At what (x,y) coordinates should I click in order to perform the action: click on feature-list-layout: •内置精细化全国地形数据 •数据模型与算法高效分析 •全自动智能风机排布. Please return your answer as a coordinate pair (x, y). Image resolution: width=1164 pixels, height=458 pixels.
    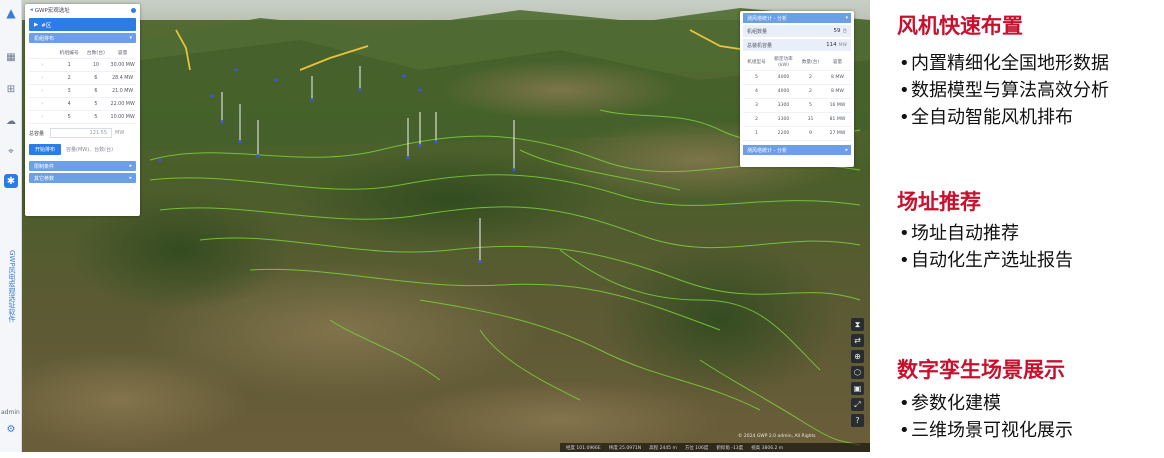
    Looking at the image, I should click on (1004, 90).